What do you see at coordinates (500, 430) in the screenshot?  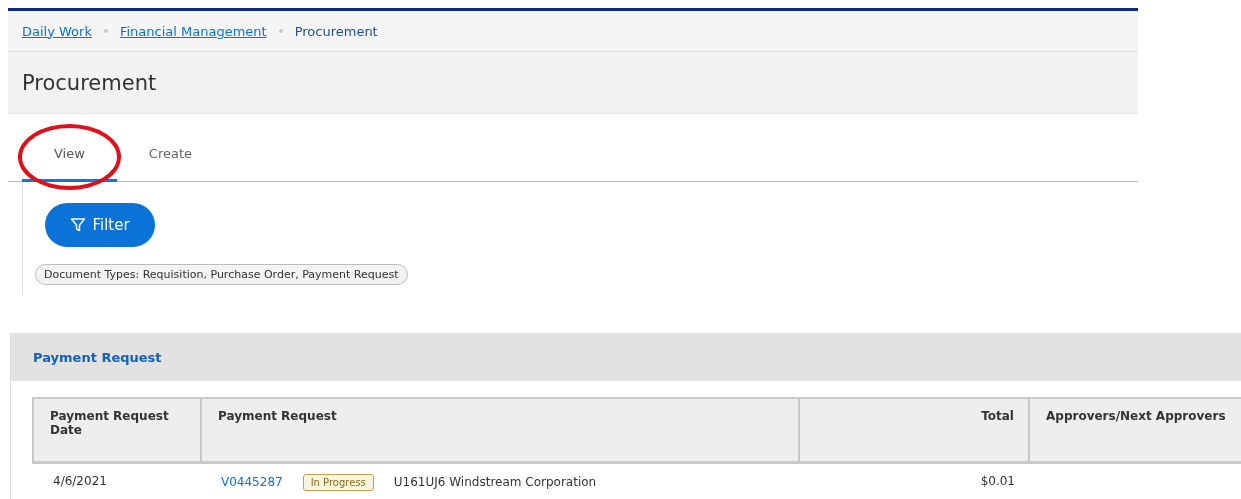 I see `column-header: Payment Request` at bounding box center [500, 430].